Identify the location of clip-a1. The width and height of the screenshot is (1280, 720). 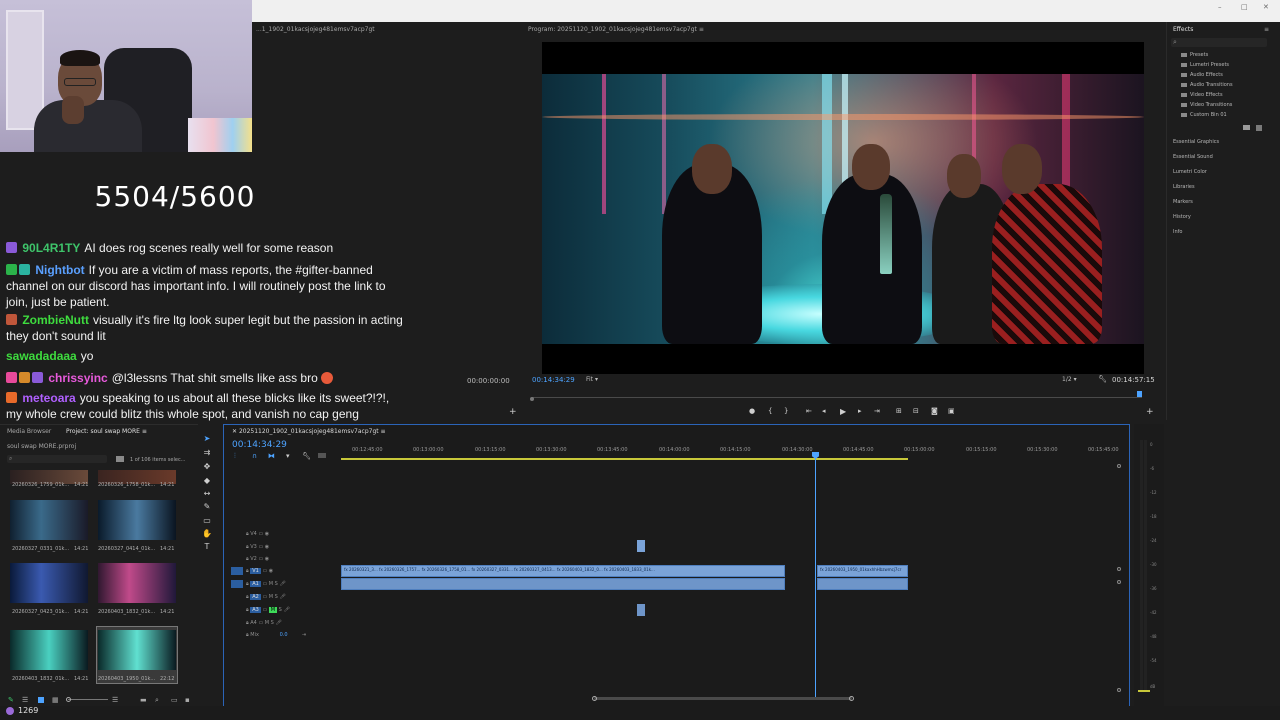
(862, 584).